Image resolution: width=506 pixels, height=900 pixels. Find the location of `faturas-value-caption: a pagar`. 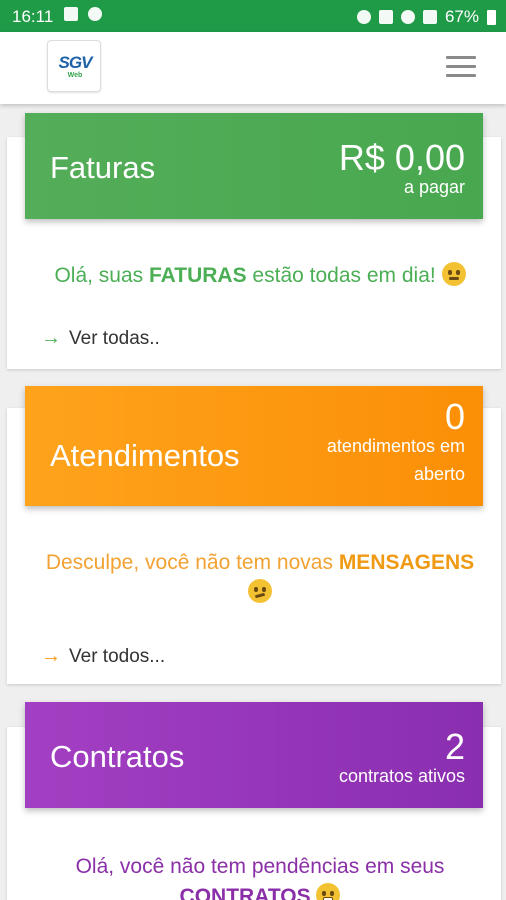

faturas-value-caption: a pagar is located at coordinates (434, 187).